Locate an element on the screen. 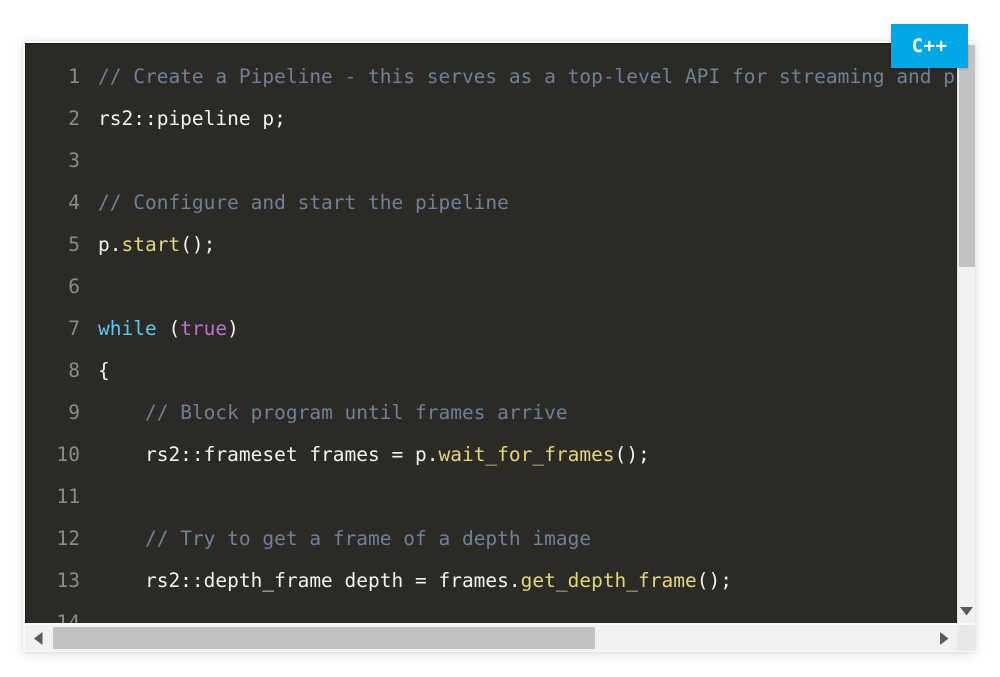 The width and height of the screenshot is (1000, 677). code-token: while is located at coordinates (127, 328).